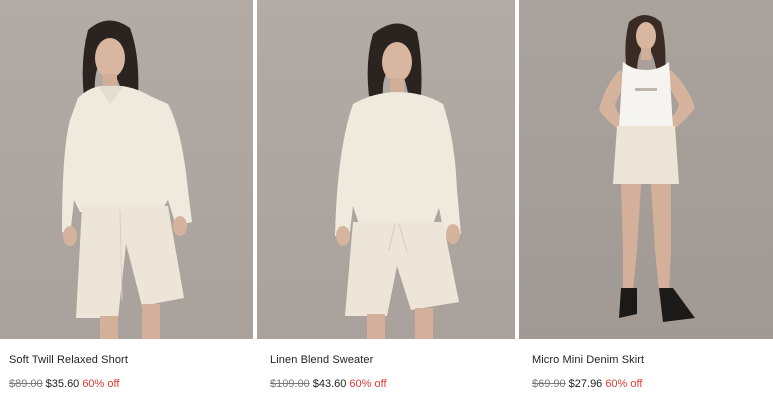  I want to click on model-sweater-shorts-illustration, so click(398, 181).